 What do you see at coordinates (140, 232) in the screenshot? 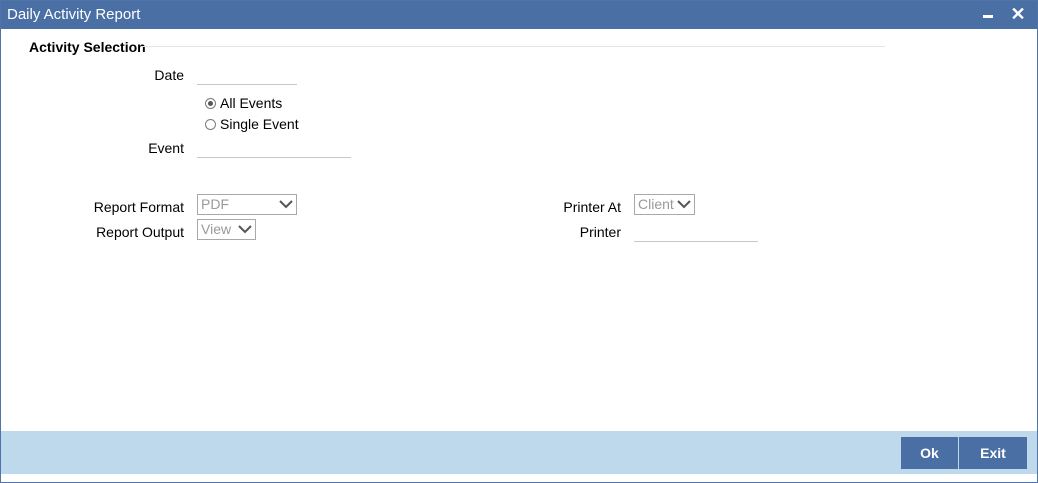
I see `report-output-label: Report Output` at bounding box center [140, 232].